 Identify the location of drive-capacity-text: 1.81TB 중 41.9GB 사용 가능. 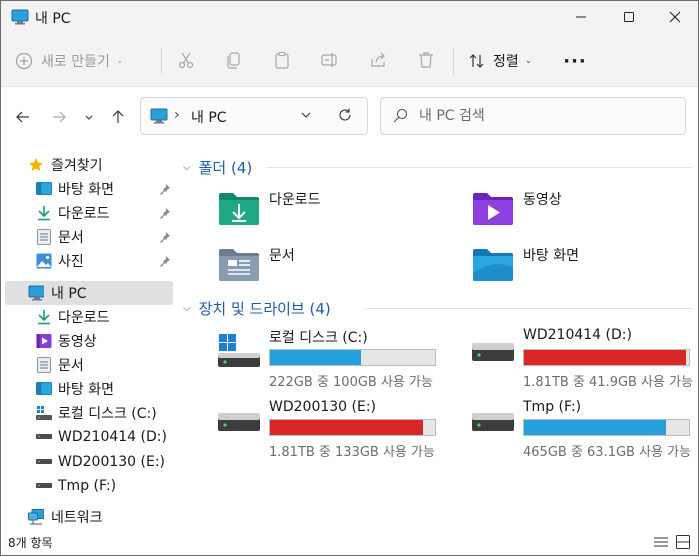
(608, 382).